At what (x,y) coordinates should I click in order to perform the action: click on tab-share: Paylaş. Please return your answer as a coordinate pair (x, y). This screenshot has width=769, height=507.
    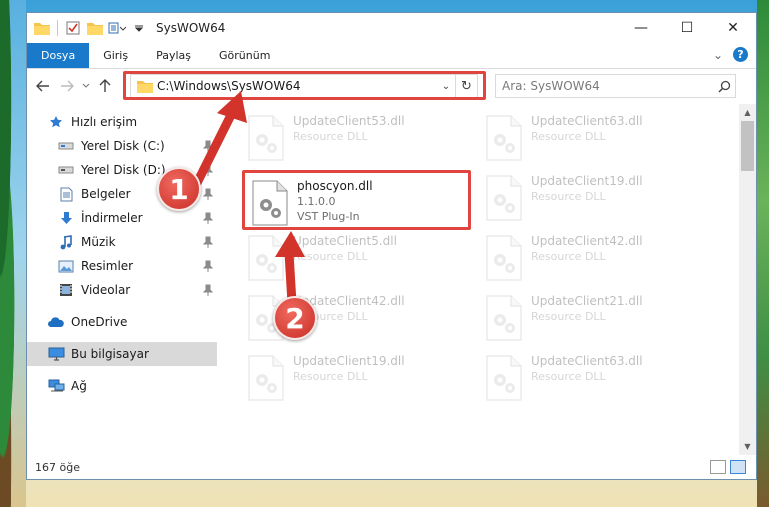
    Looking at the image, I should click on (173, 55).